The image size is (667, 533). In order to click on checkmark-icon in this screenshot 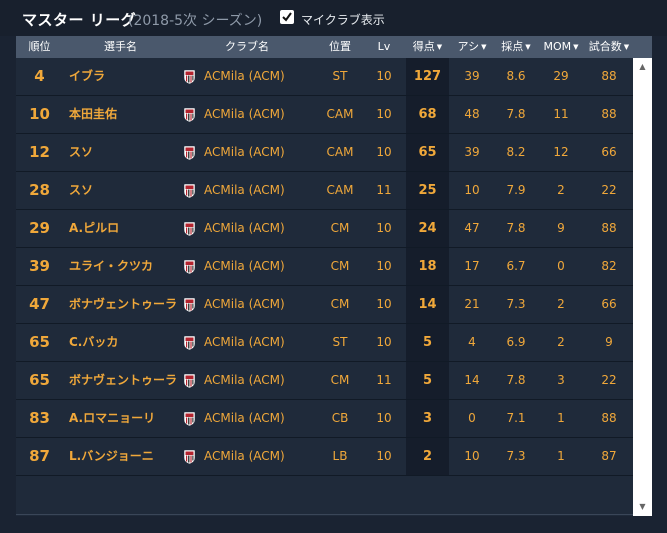, I will do `click(287, 17)`.